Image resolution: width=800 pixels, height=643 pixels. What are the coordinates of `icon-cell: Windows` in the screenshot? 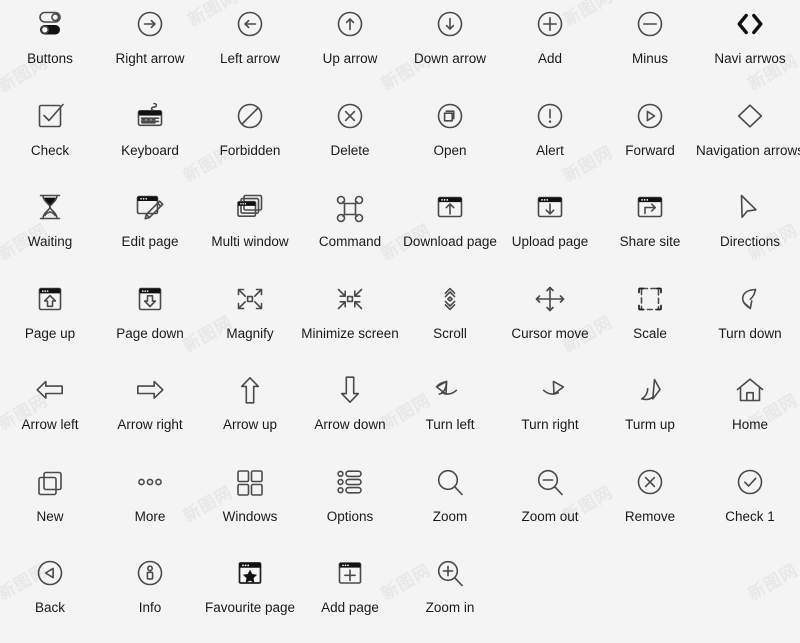 It's located at (250, 504).